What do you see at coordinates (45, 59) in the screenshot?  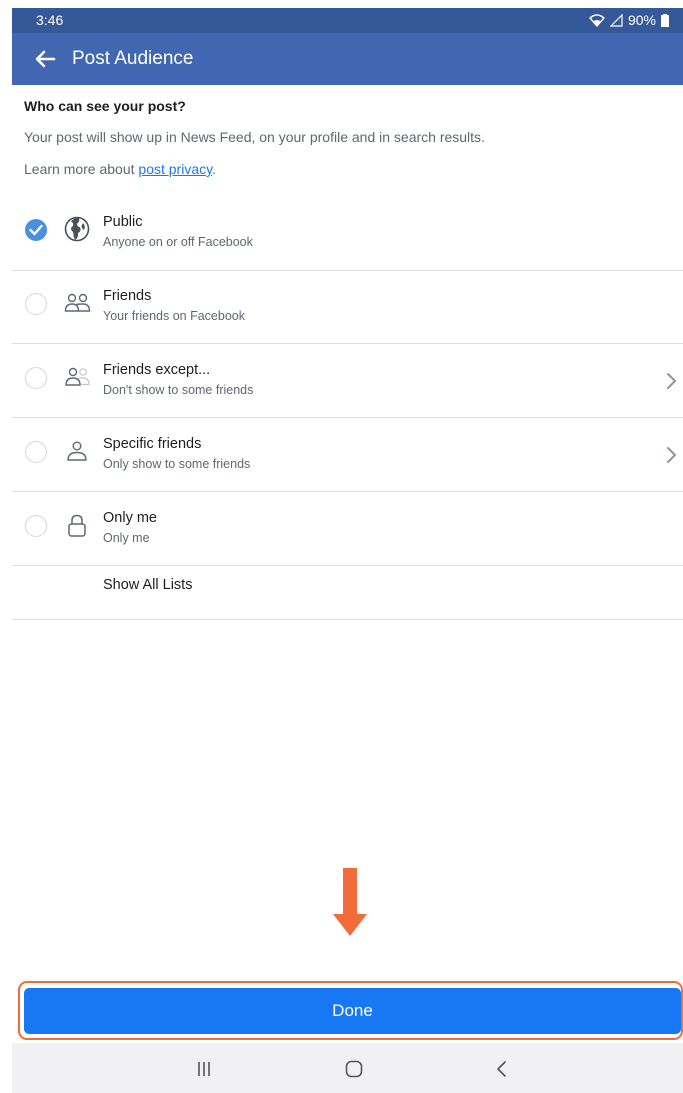 I see `back-arrow-icon` at bounding box center [45, 59].